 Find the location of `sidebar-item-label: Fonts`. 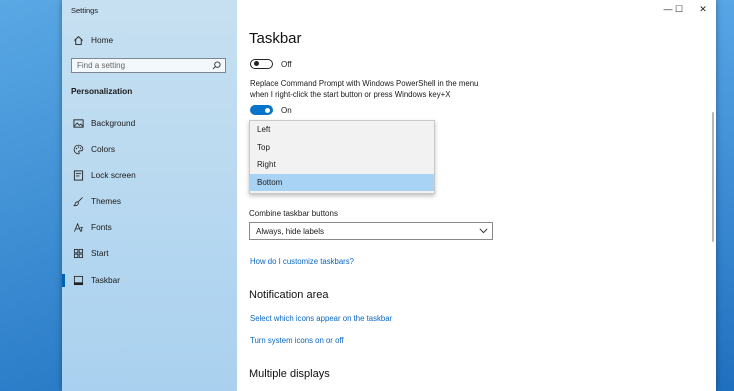

sidebar-item-label: Fonts is located at coordinates (101, 227).